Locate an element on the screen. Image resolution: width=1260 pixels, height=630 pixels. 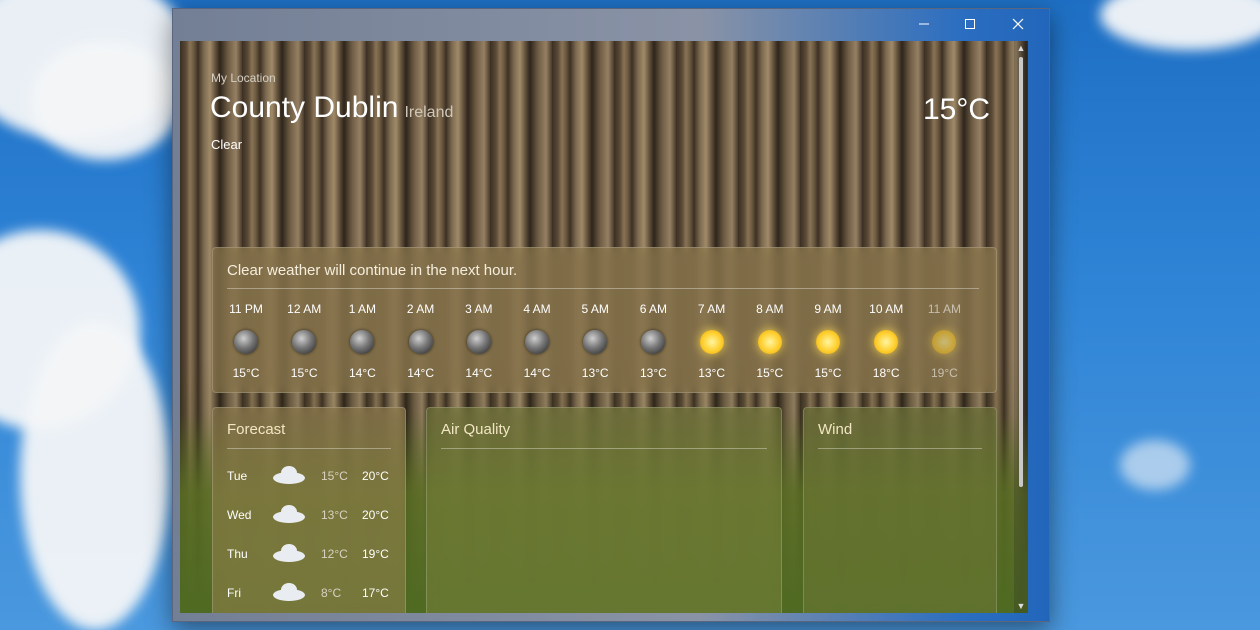
air-quality-panel: Air Quality is located at coordinates (604, 510).